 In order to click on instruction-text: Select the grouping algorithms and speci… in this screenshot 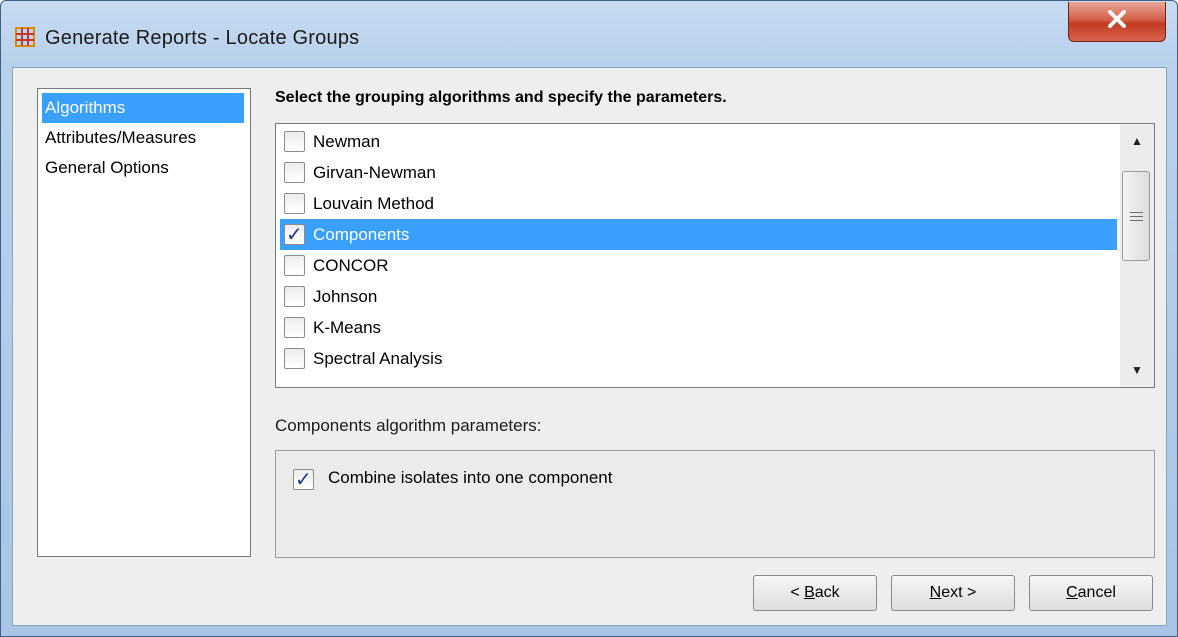, I will do `click(501, 97)`.